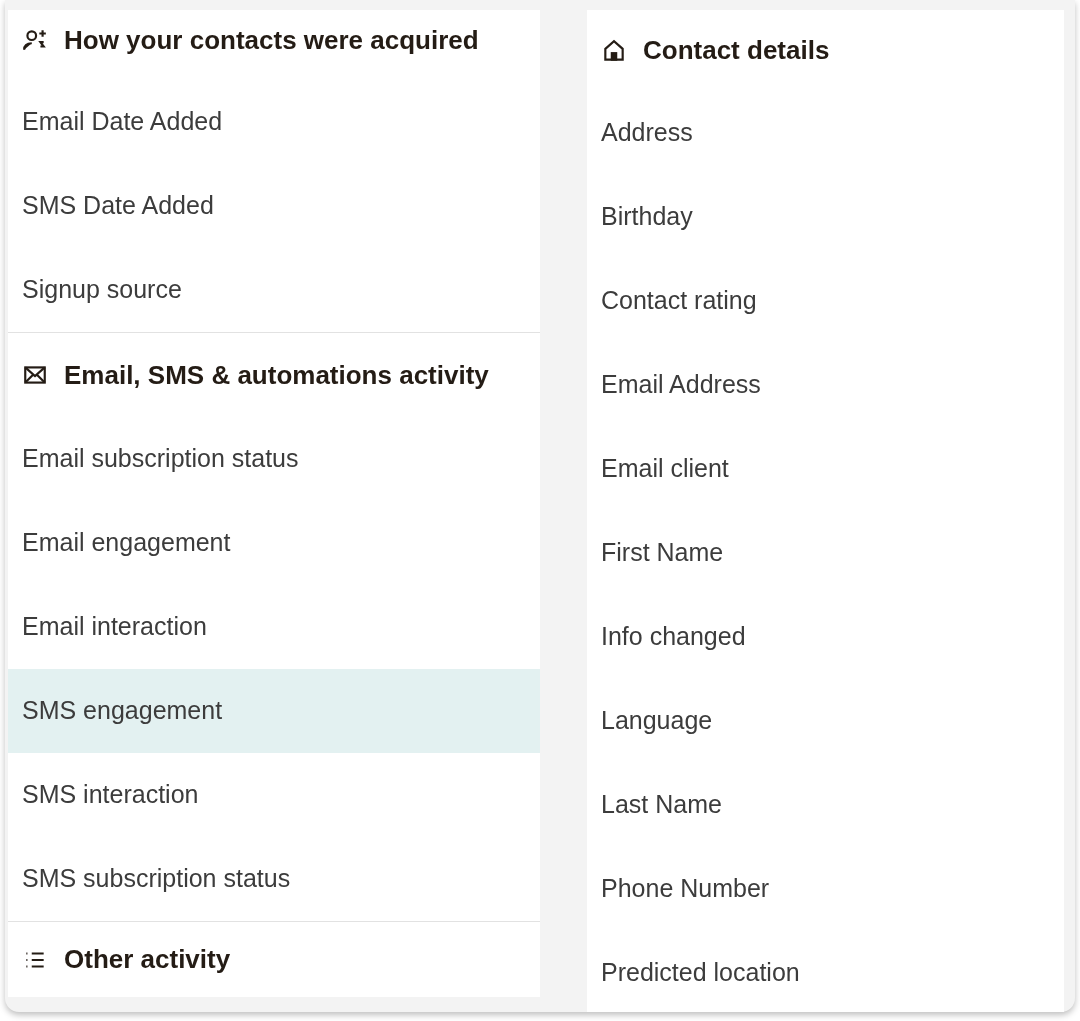 Image resolution: width=1080 pixels, height=1021 pixels. What do you see at coordinates (35, 40) in the screenshot?
I see `person-add-icon` at bounding box center [35, 40].